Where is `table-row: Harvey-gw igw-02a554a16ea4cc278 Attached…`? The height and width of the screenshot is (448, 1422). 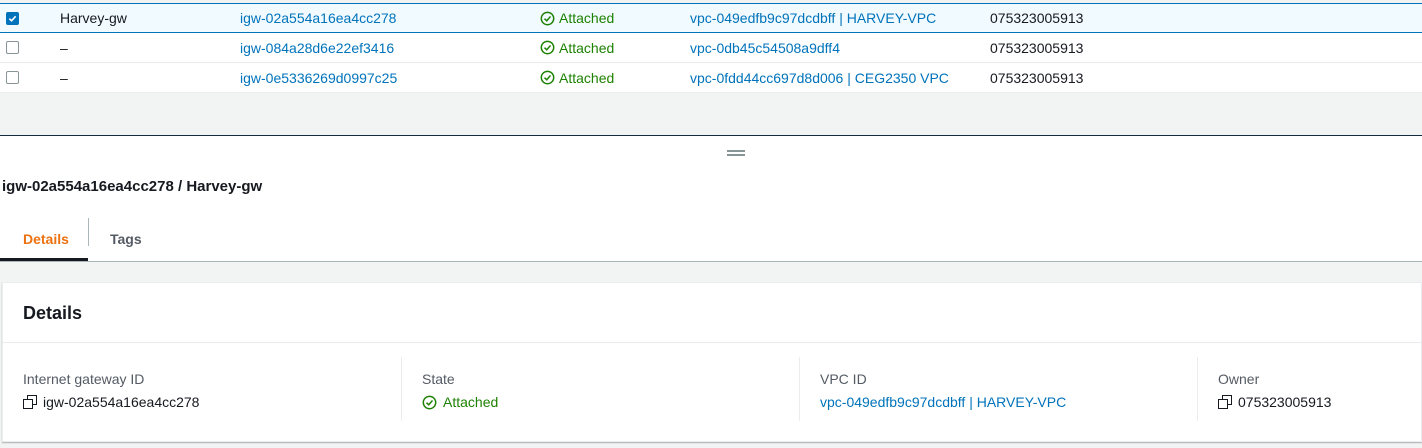
table-row: Harvey-gw igw-02a554a16ea4cc278 Attached… is located at coordinates (711, 18).